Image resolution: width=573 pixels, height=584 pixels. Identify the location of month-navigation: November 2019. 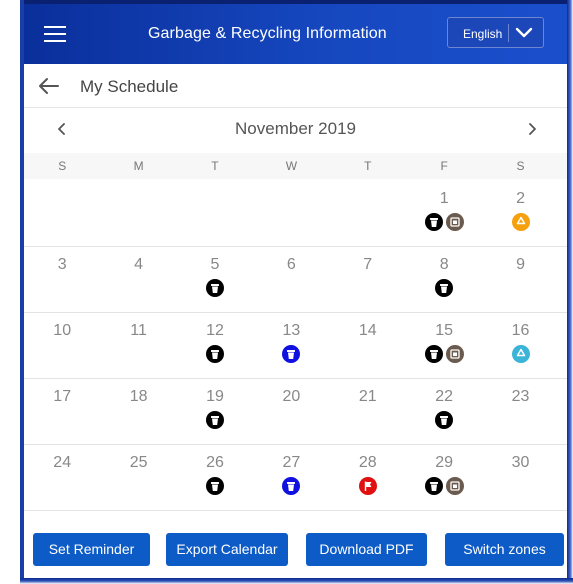
(295, 129).